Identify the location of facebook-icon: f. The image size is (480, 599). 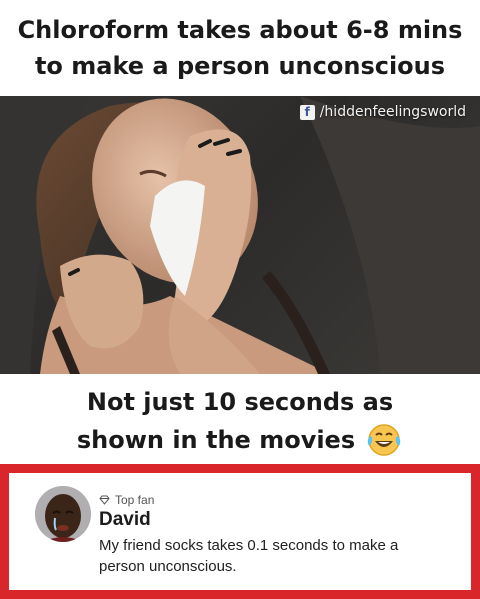
(307, 112).